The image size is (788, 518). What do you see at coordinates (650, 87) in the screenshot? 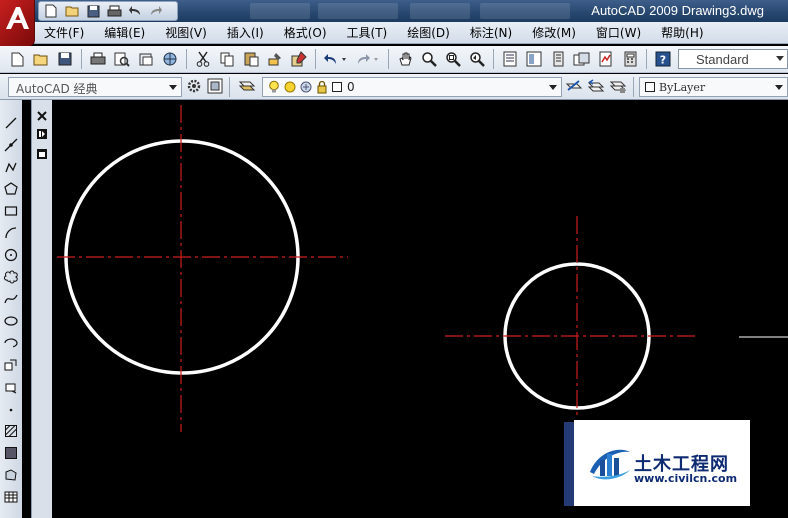
I see `color-swatch-icon` at bounding box center [650, 87].